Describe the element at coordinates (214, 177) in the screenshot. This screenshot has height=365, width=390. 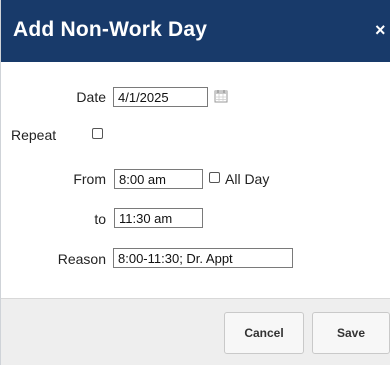
I see `all-day-checkbox` at that location.